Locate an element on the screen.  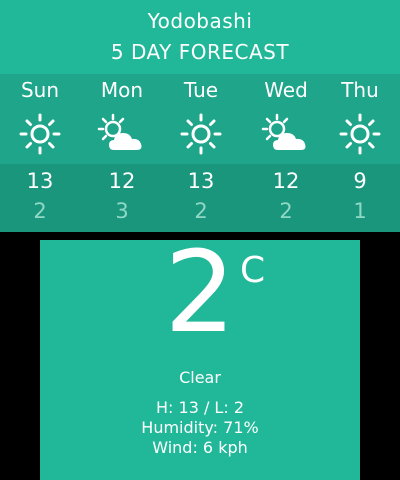
wind: Wind: 6 kph is located at coordinates (200, 447).